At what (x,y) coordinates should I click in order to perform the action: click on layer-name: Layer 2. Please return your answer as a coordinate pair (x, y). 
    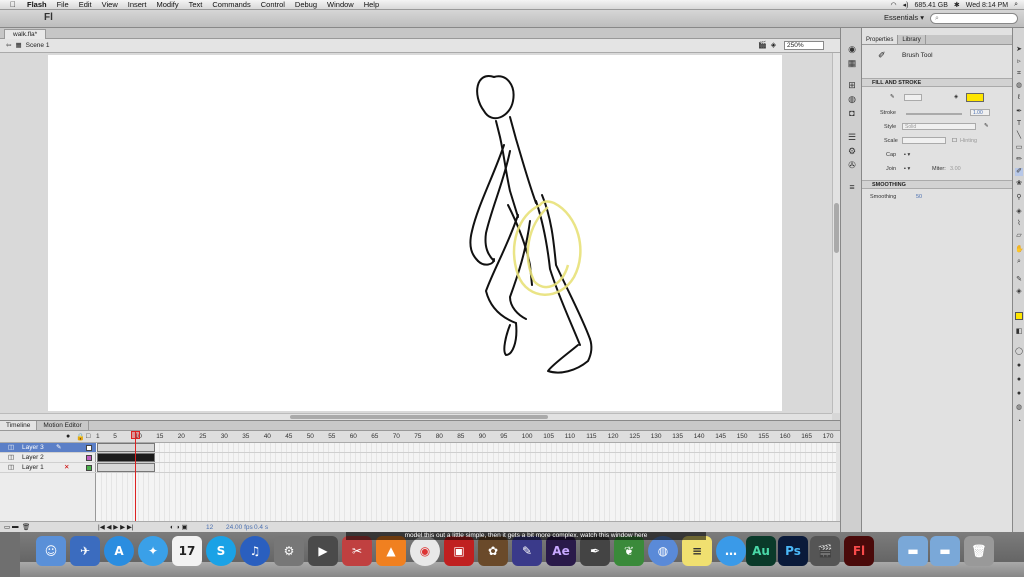
    Looking at the image, I should click on (33, 457).